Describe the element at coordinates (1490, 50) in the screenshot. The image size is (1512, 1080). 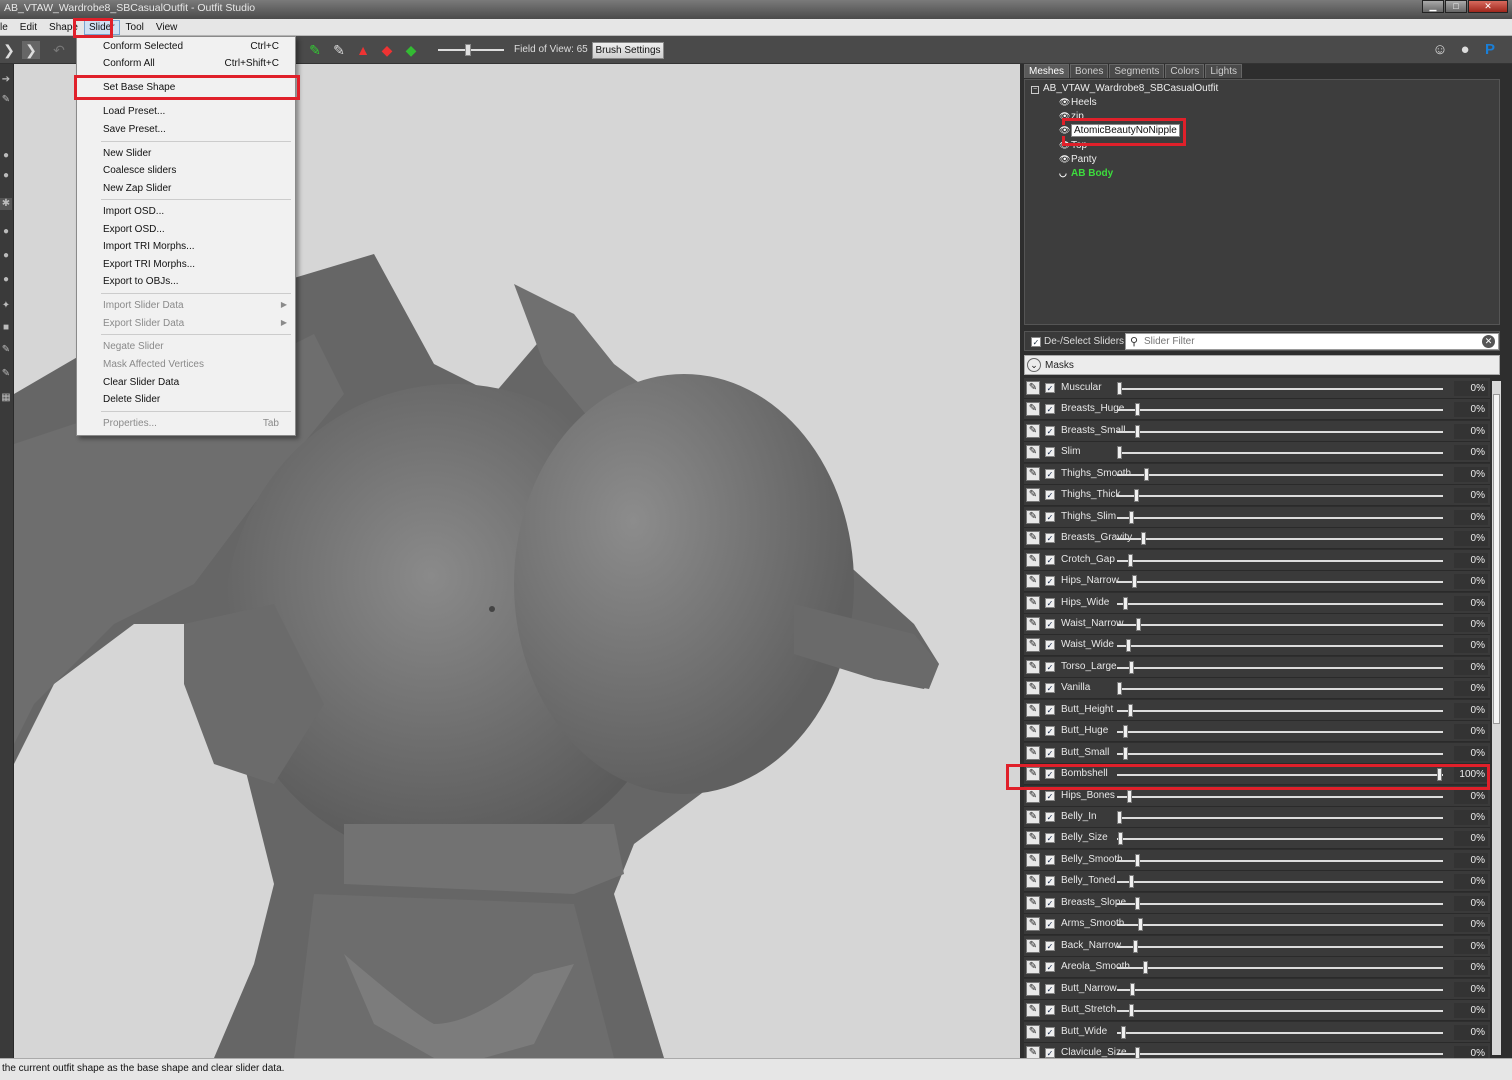
I see `paypal-icon: P` at that location.